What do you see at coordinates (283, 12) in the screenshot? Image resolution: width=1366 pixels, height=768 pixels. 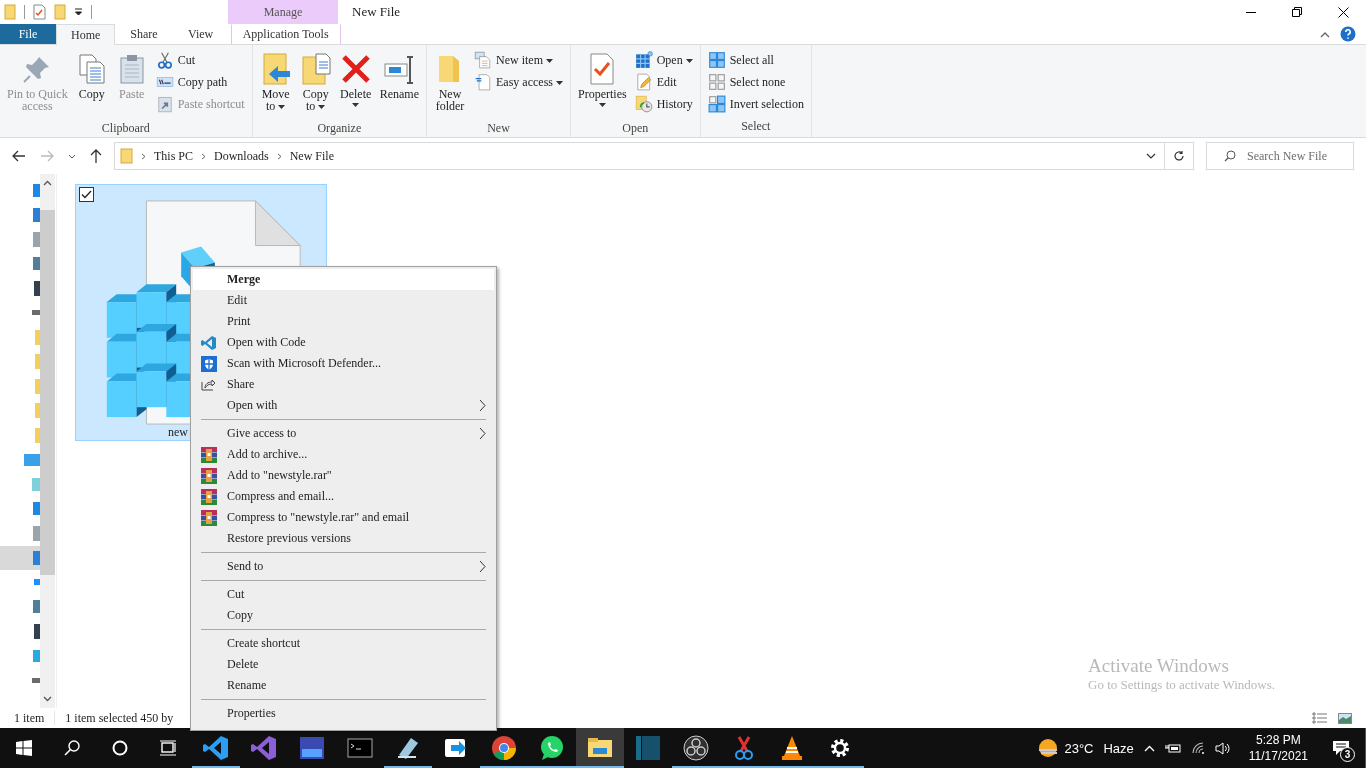 I see `manage-context-label: Manage` at bounding box center [283, 12].